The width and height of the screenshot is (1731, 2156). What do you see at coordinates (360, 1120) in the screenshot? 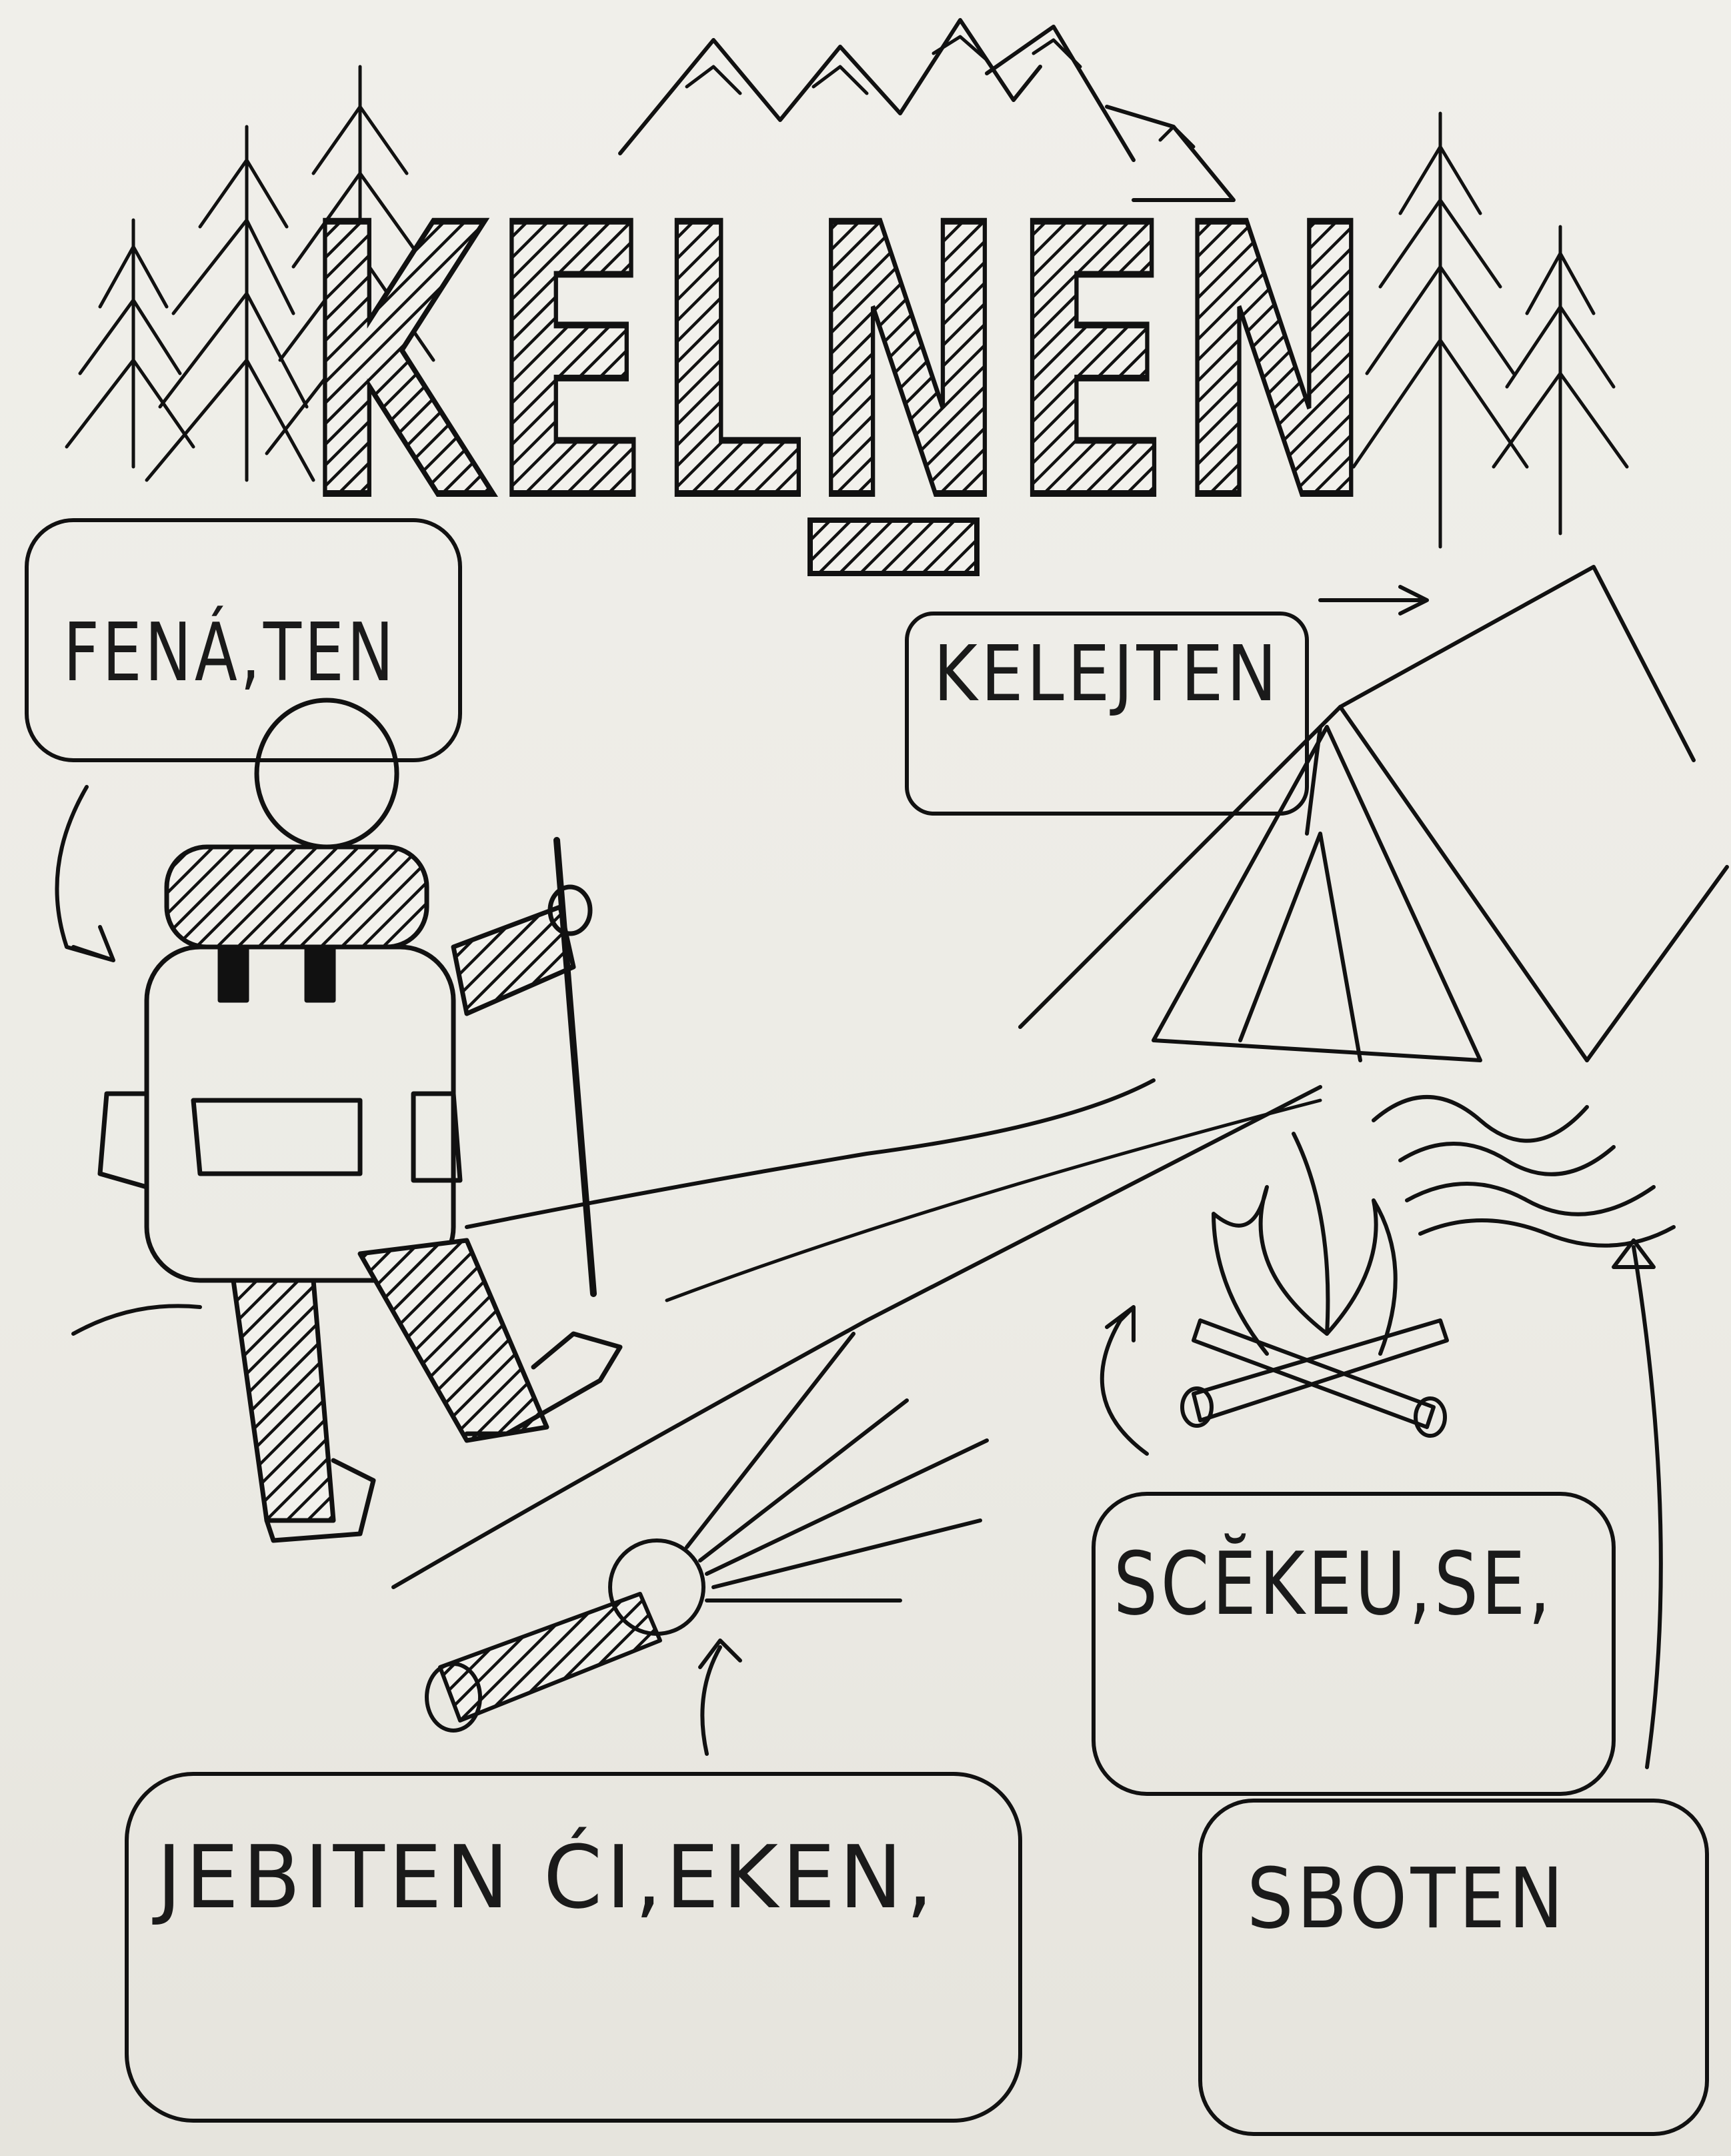
I see `hiker-illustration` at bounding box center [360, 1120].